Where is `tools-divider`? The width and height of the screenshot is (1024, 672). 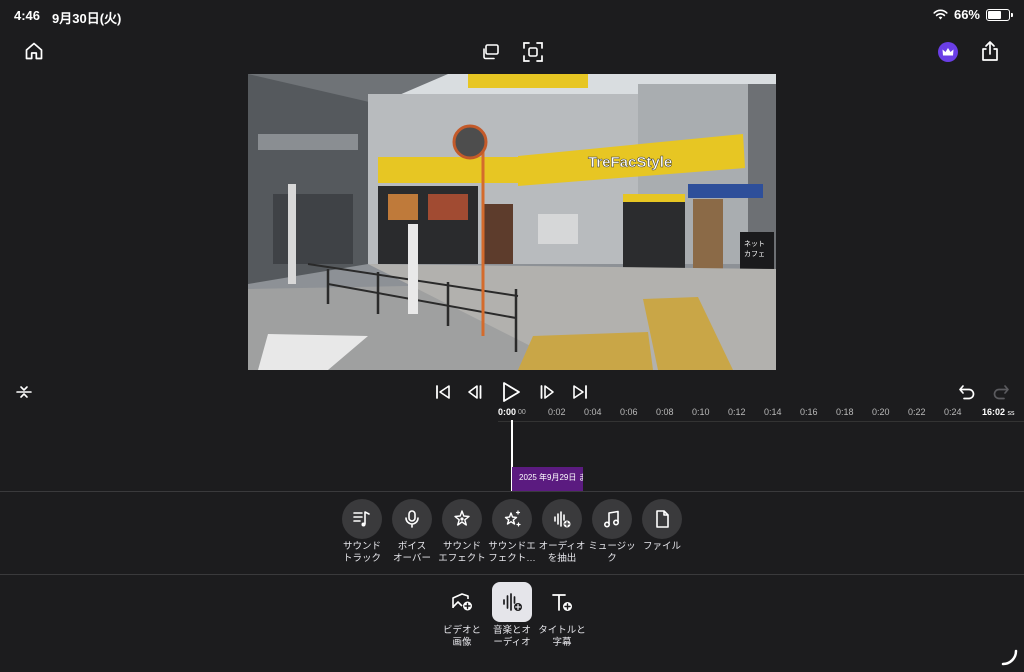
tools-divider is located at coordinates (512, 574).